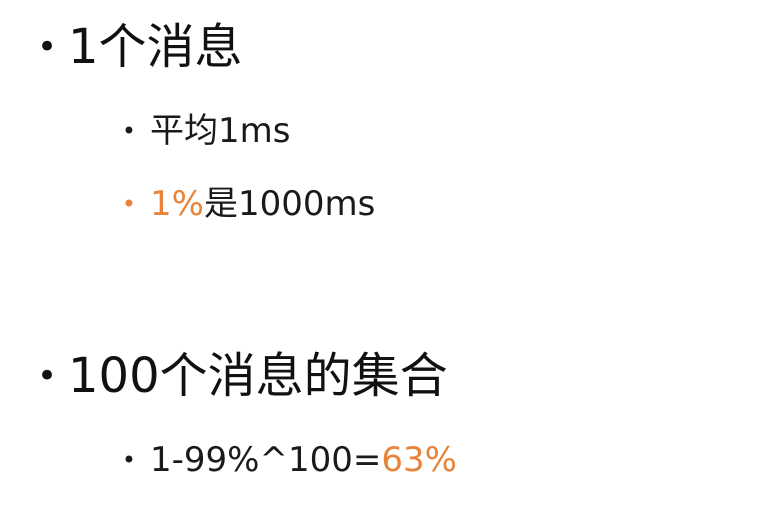 The image size is (762, 505). What do you see at coordinates (220, 131) in the screenshot?
I see `bullet-text: 平均1ms` at bounding box center [220, 131].